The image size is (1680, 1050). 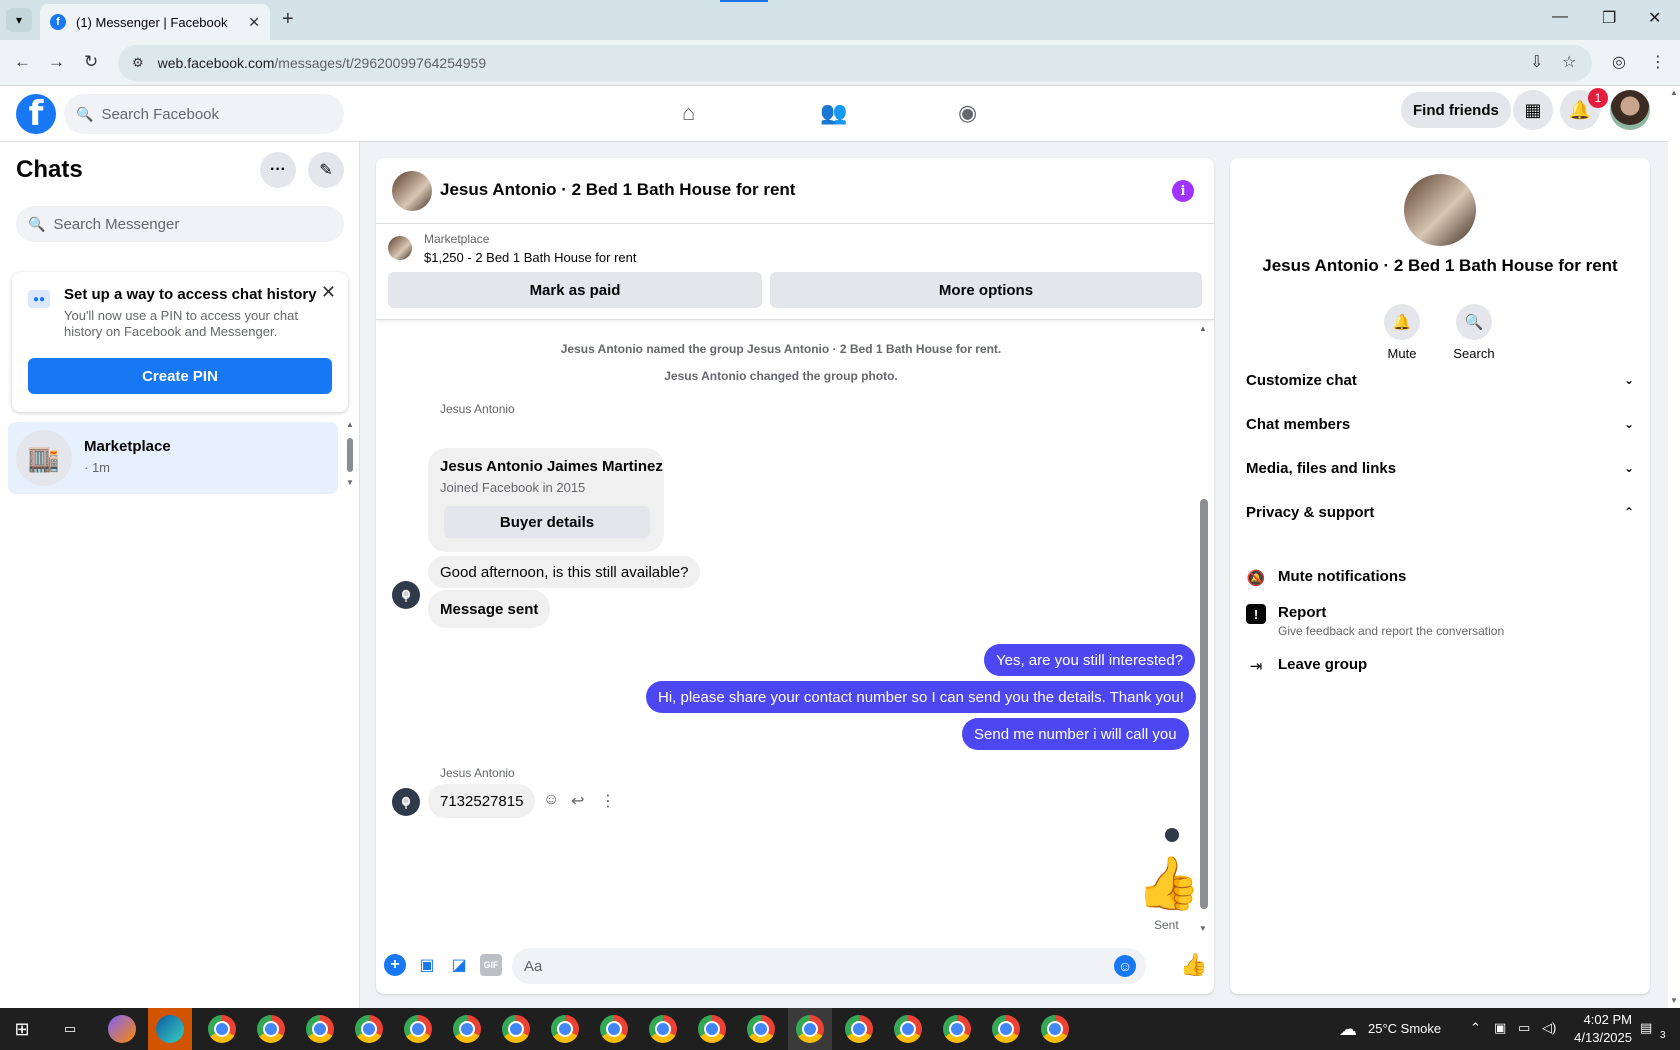 I want to click on close-icon: ✕, so click(x=328, y=292).